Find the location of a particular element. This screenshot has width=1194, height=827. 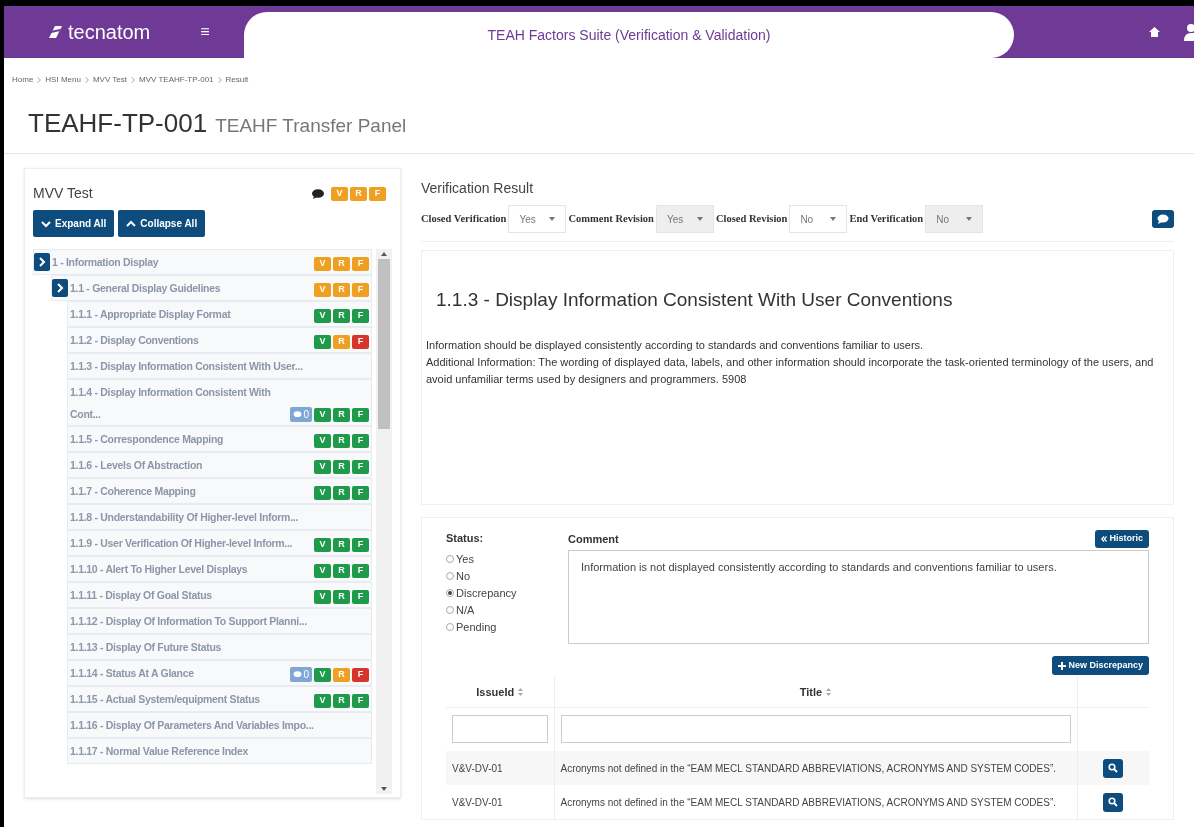

collapse-all-button: Collapse All is located at coordinates (162, 223).